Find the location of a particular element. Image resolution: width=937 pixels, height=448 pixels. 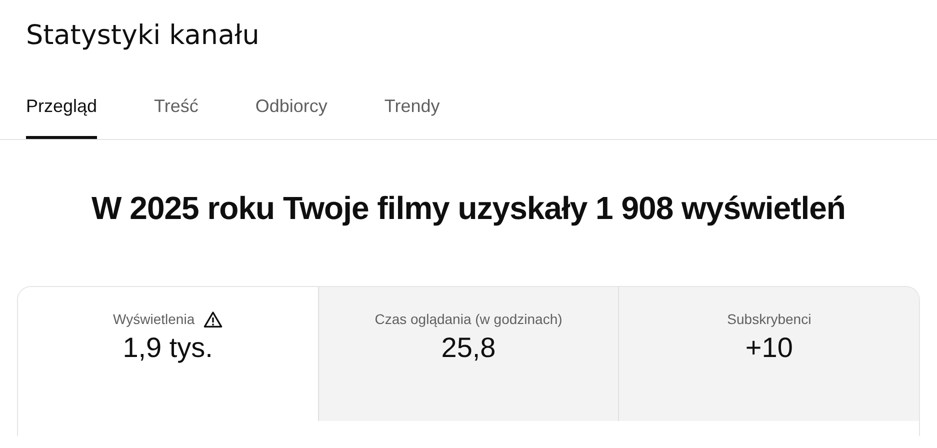

tab: Odbiorcy is located at coordinates (291, 116).